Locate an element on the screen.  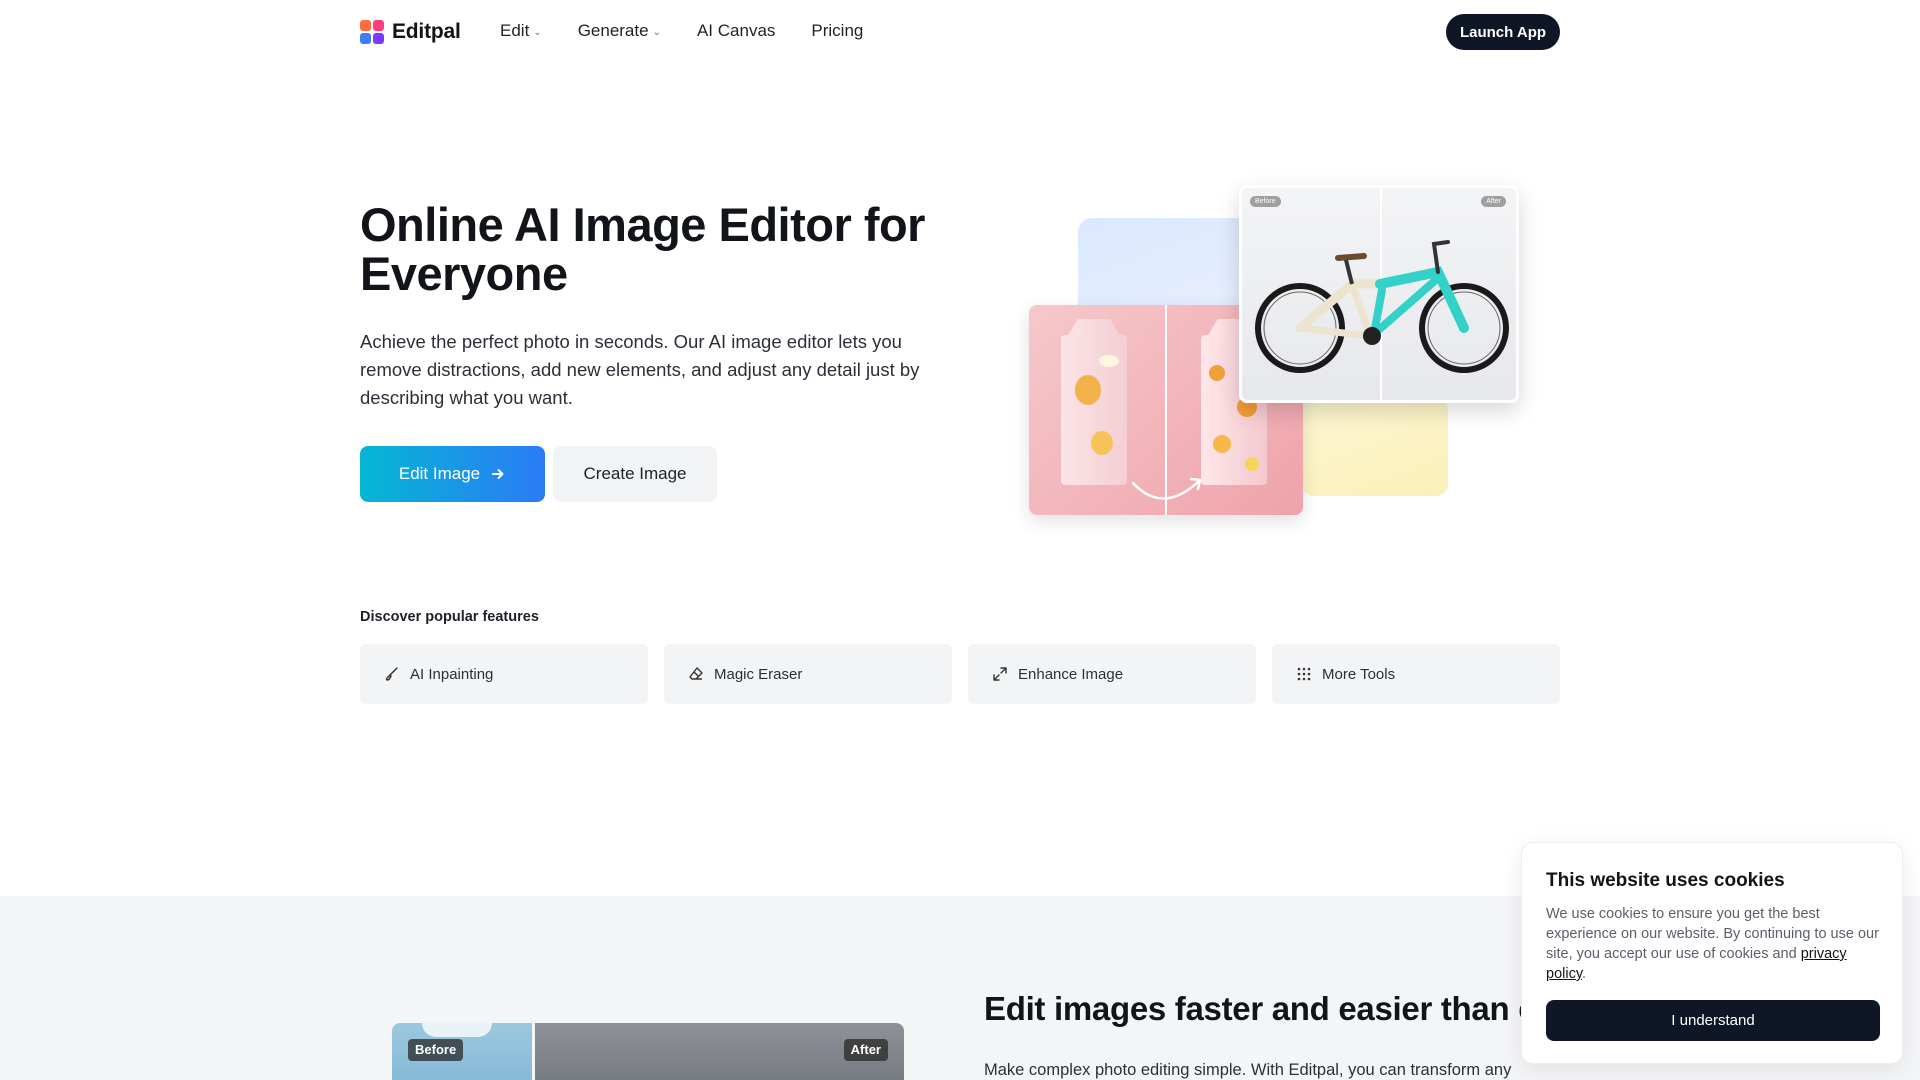
nav-item-label: Edit is located at coordinates (515, 30).